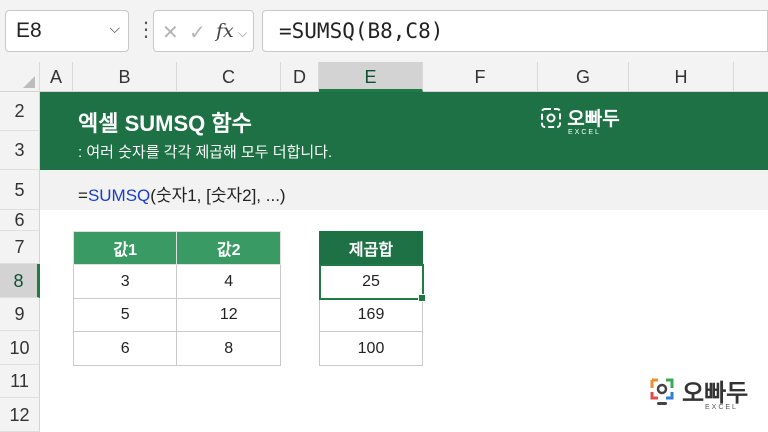 Image resolution: width=768 pixels, height=432 pixels. Describe the element at coordinates (20, 247) in the screenshot. I see `row-header-7: 7` at that location.